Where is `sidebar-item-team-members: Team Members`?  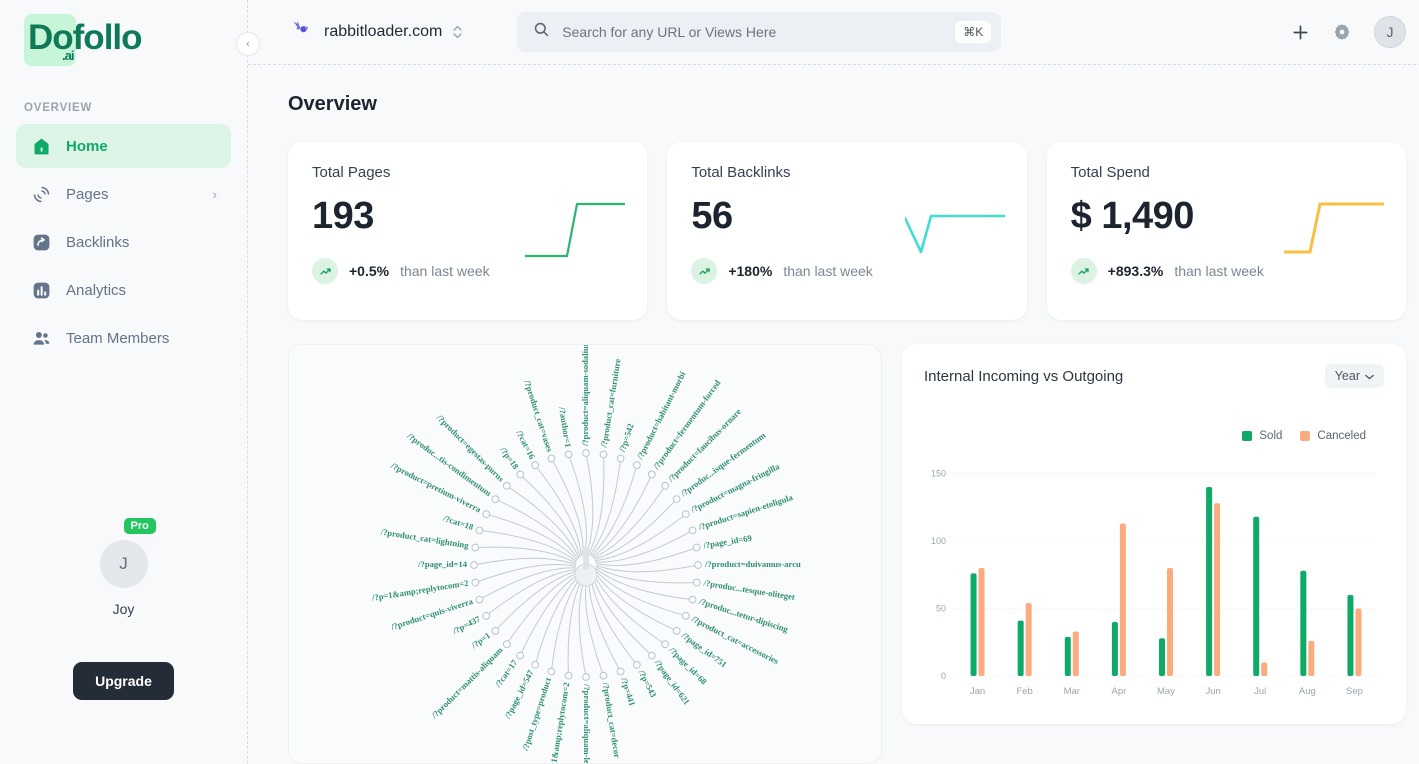
sidebar-item-team-members: Team Members is located at coordinates (123, 338).